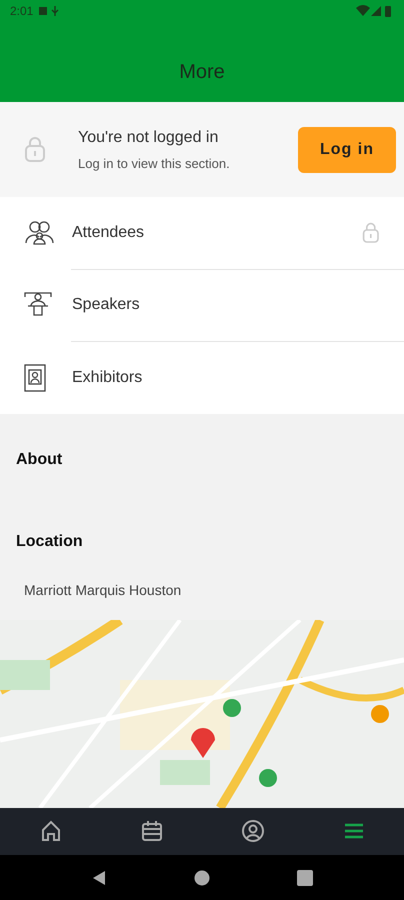 The image size is (404, 900). Describe the element at coordinates (202, 378) in the screenshot. I see `menu-item: Exhibitors` at that location.